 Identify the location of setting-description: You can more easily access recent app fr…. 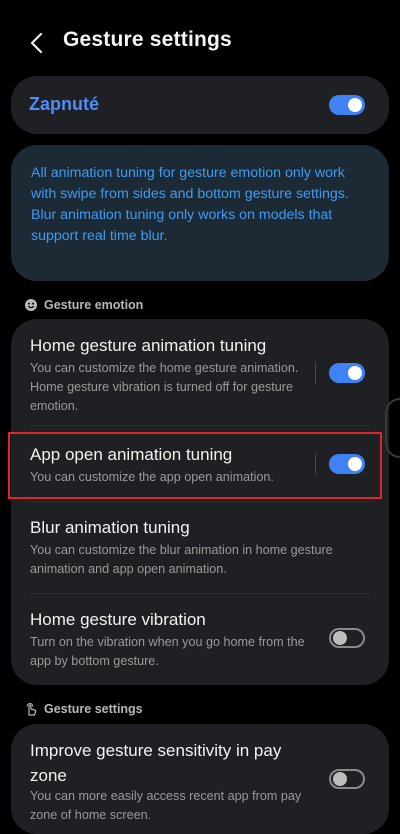
(166, 805).